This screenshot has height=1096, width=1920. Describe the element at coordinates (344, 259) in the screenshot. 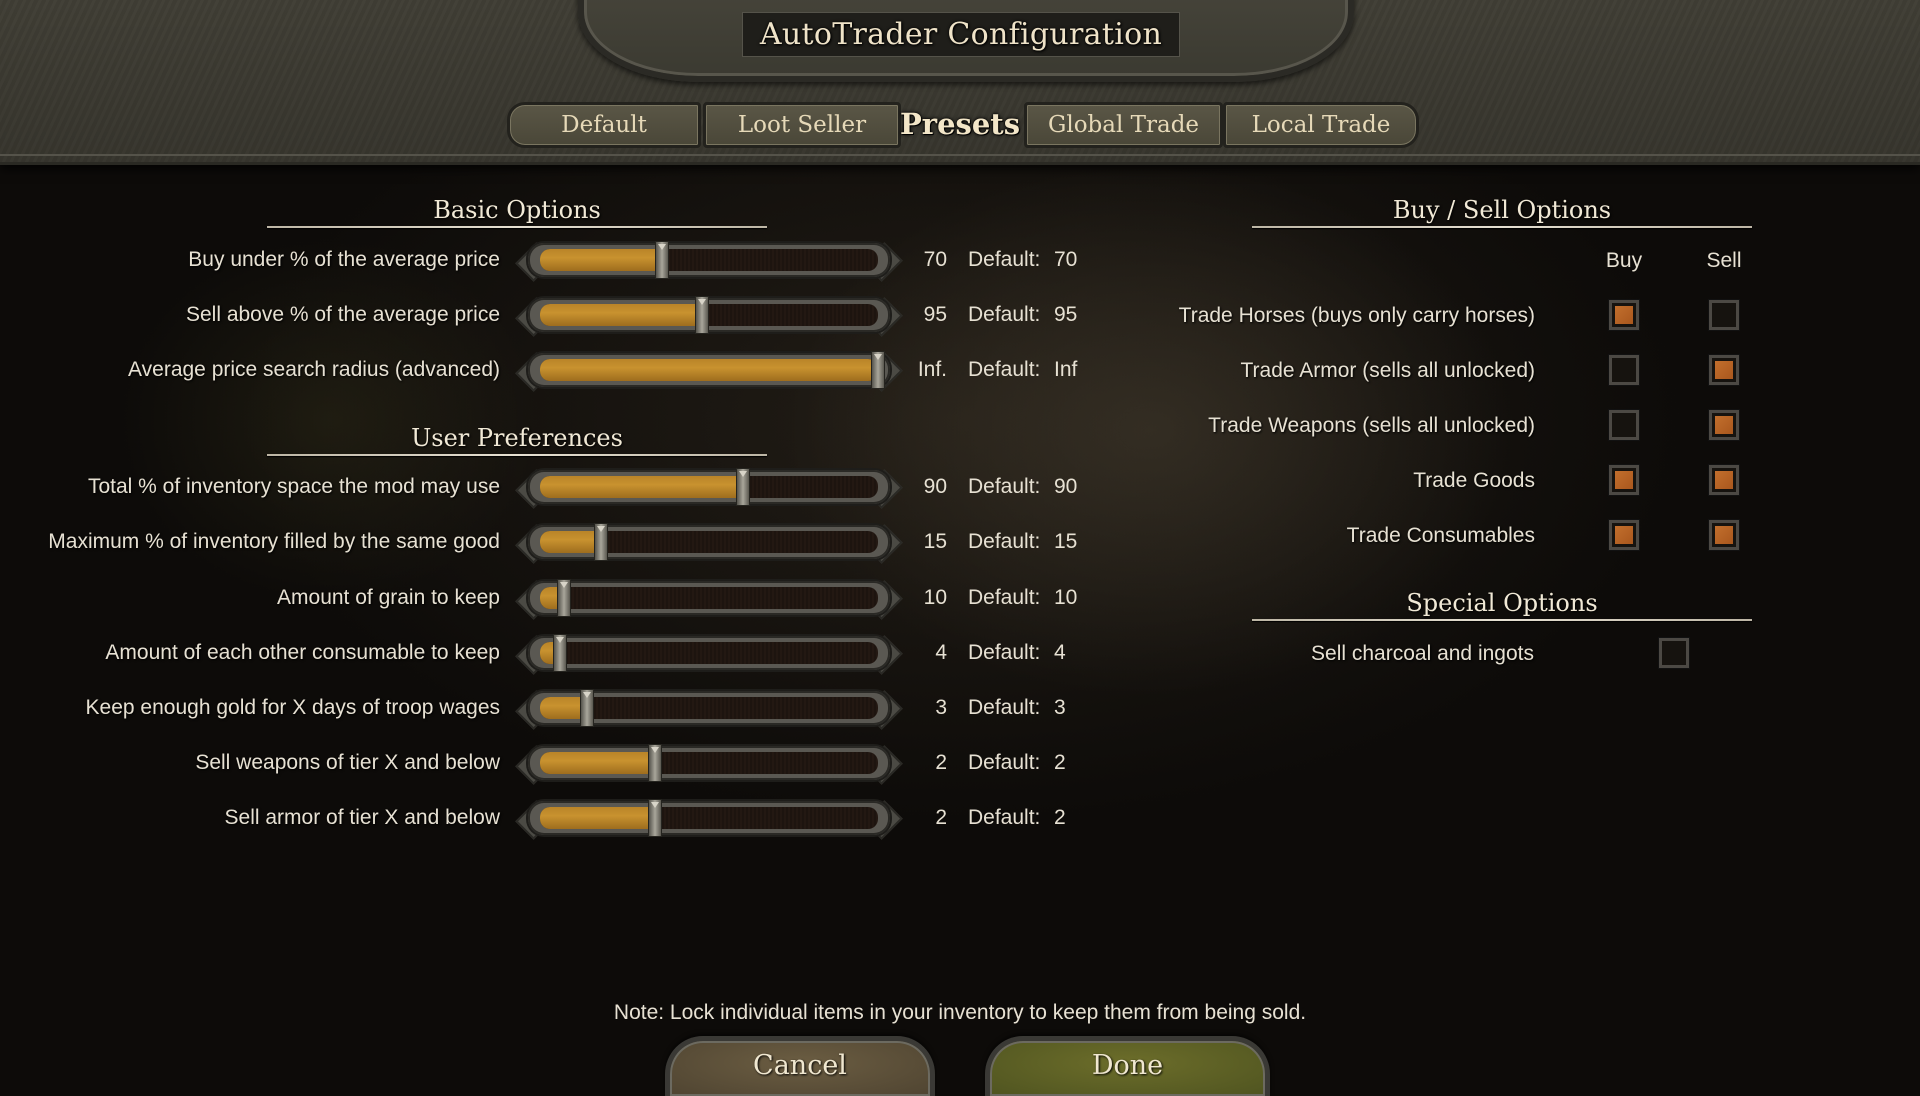

I see `slider-label: Buy under % of the average price` at that location.